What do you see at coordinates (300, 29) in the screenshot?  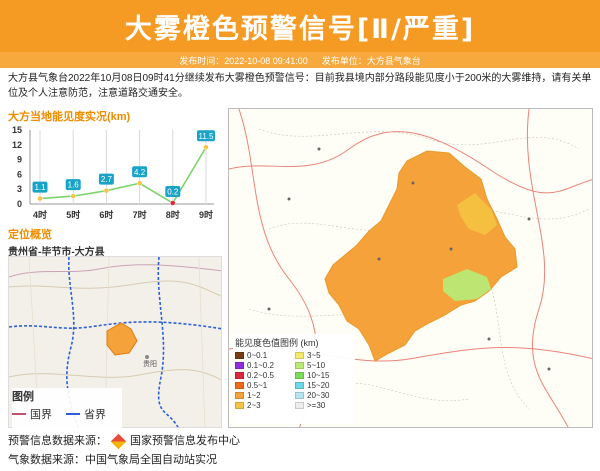 I see `page-title: 大雾橙色预警信号[Ⅱ/严重]` at bounding box center [300, 29].